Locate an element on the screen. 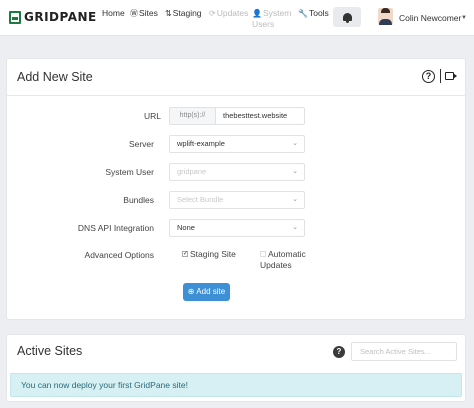  nav-home-label: Home is located at coordinates (113, 13).